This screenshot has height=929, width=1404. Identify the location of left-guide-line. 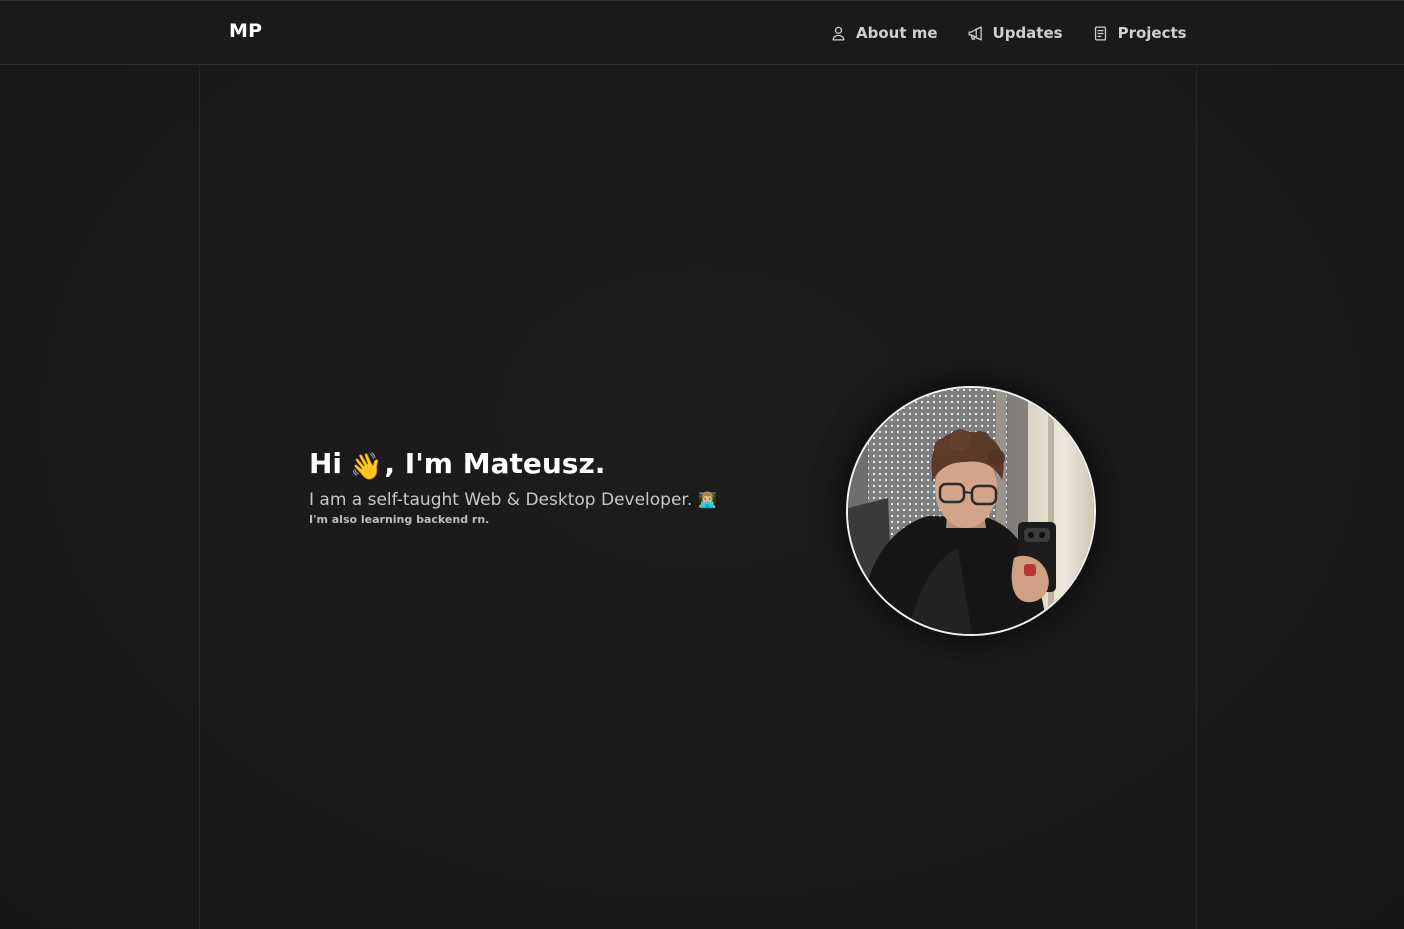
(199, 471).